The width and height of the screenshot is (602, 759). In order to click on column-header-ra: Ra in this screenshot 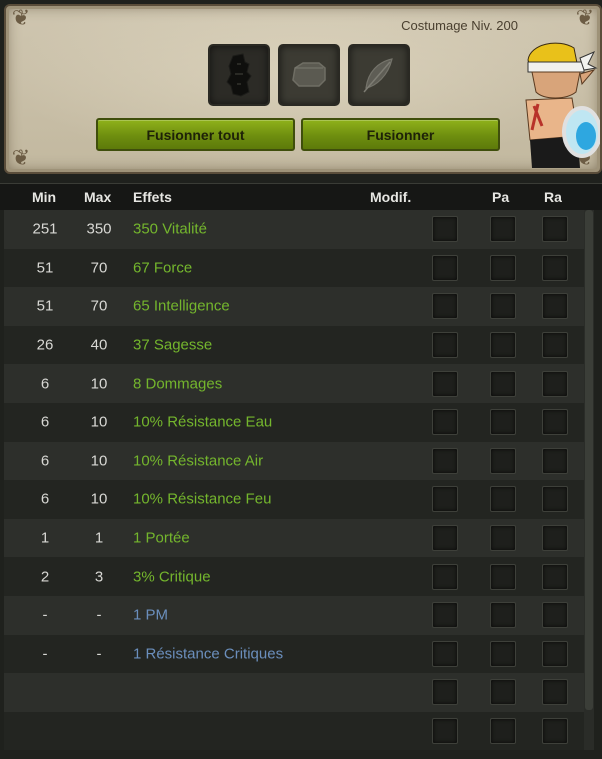, I will do `click(553, 197)`.